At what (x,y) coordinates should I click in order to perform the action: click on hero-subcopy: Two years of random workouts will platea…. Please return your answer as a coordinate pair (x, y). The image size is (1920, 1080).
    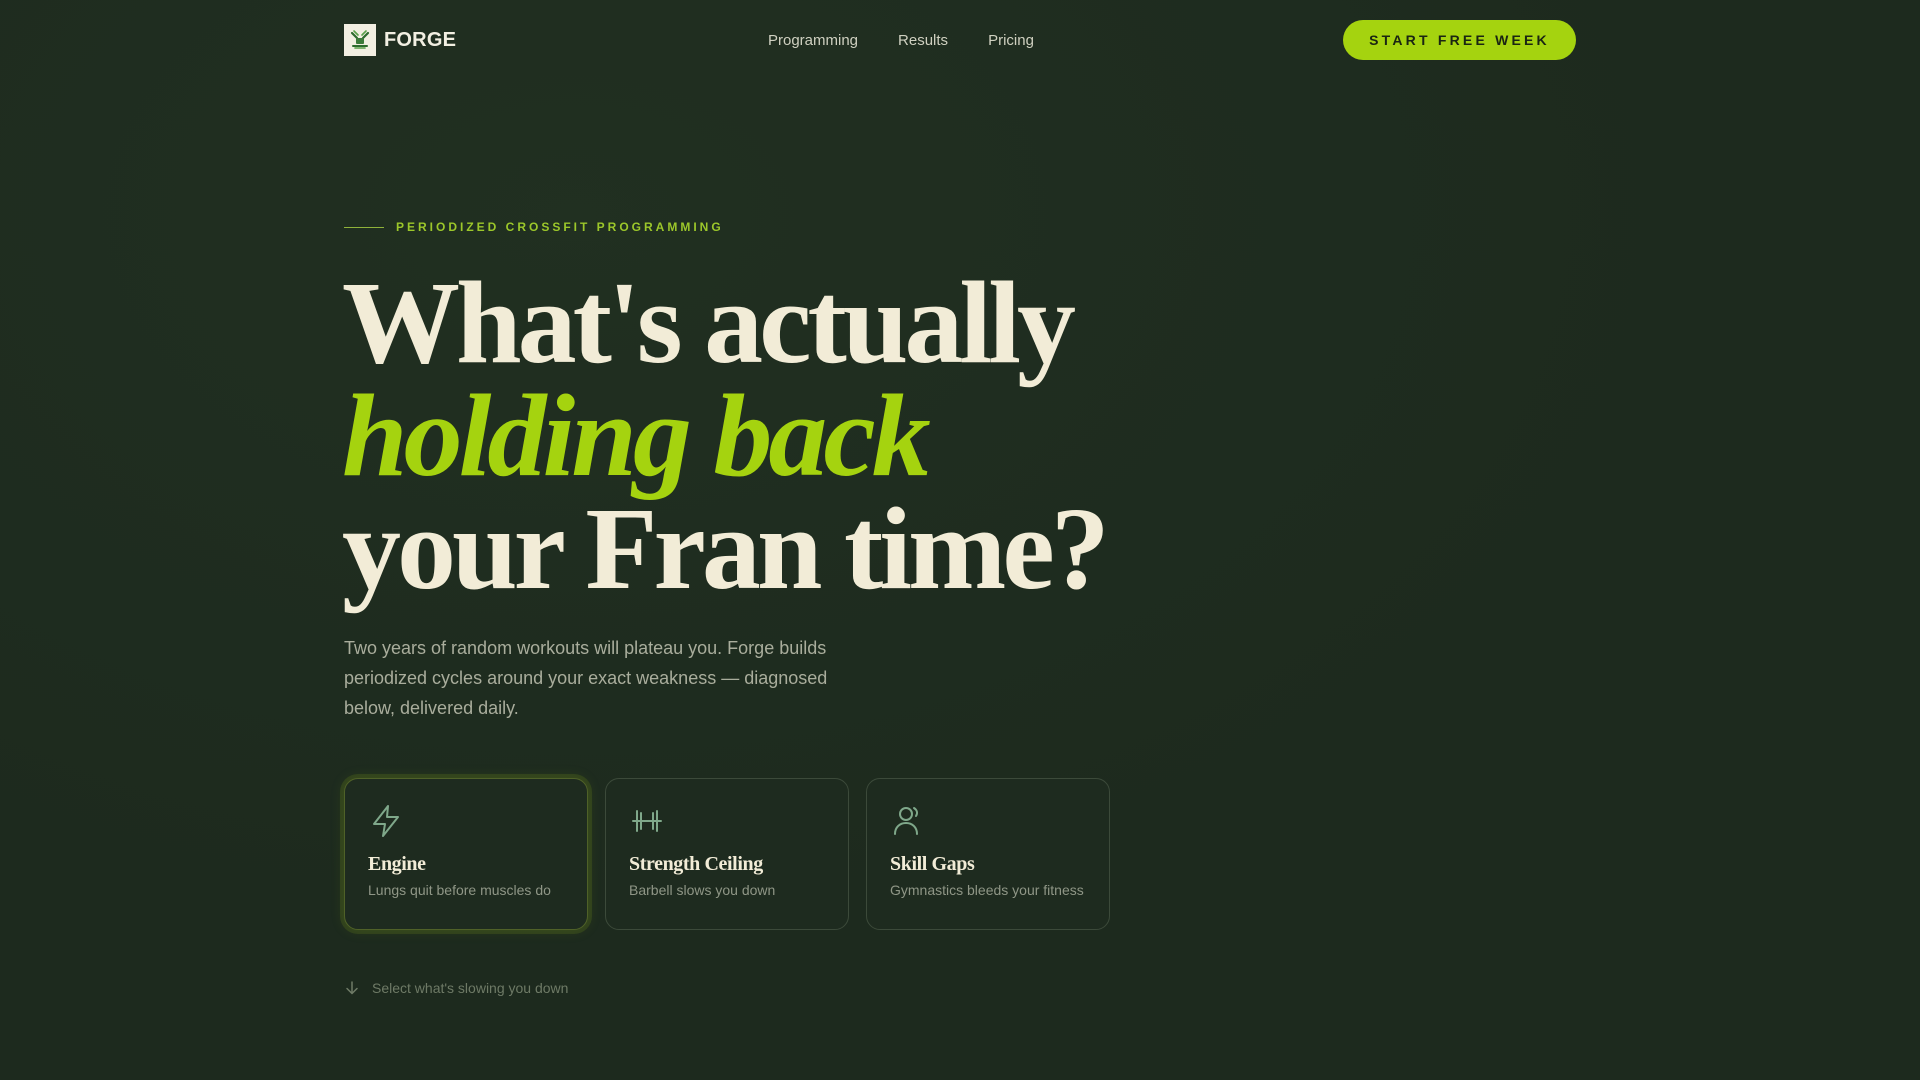
    Looking at the image, I should click on (586, 678).